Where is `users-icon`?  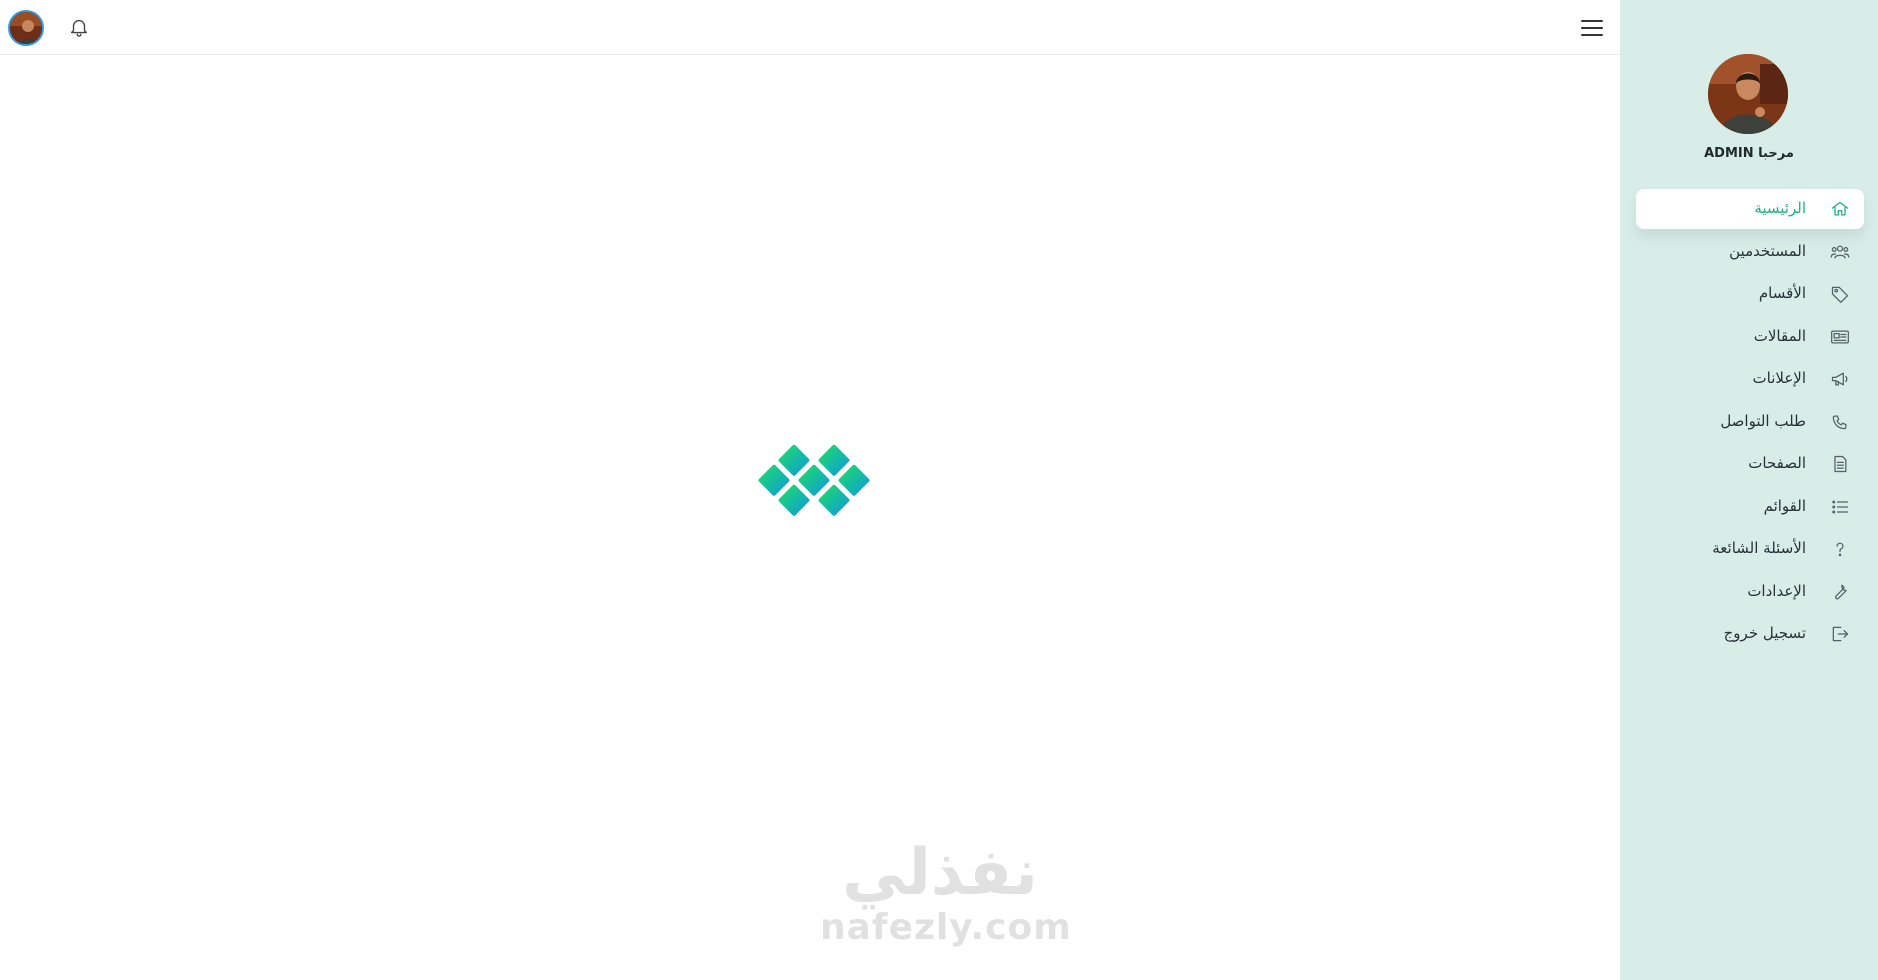
users-icon is located at coordinates (1840, 252).